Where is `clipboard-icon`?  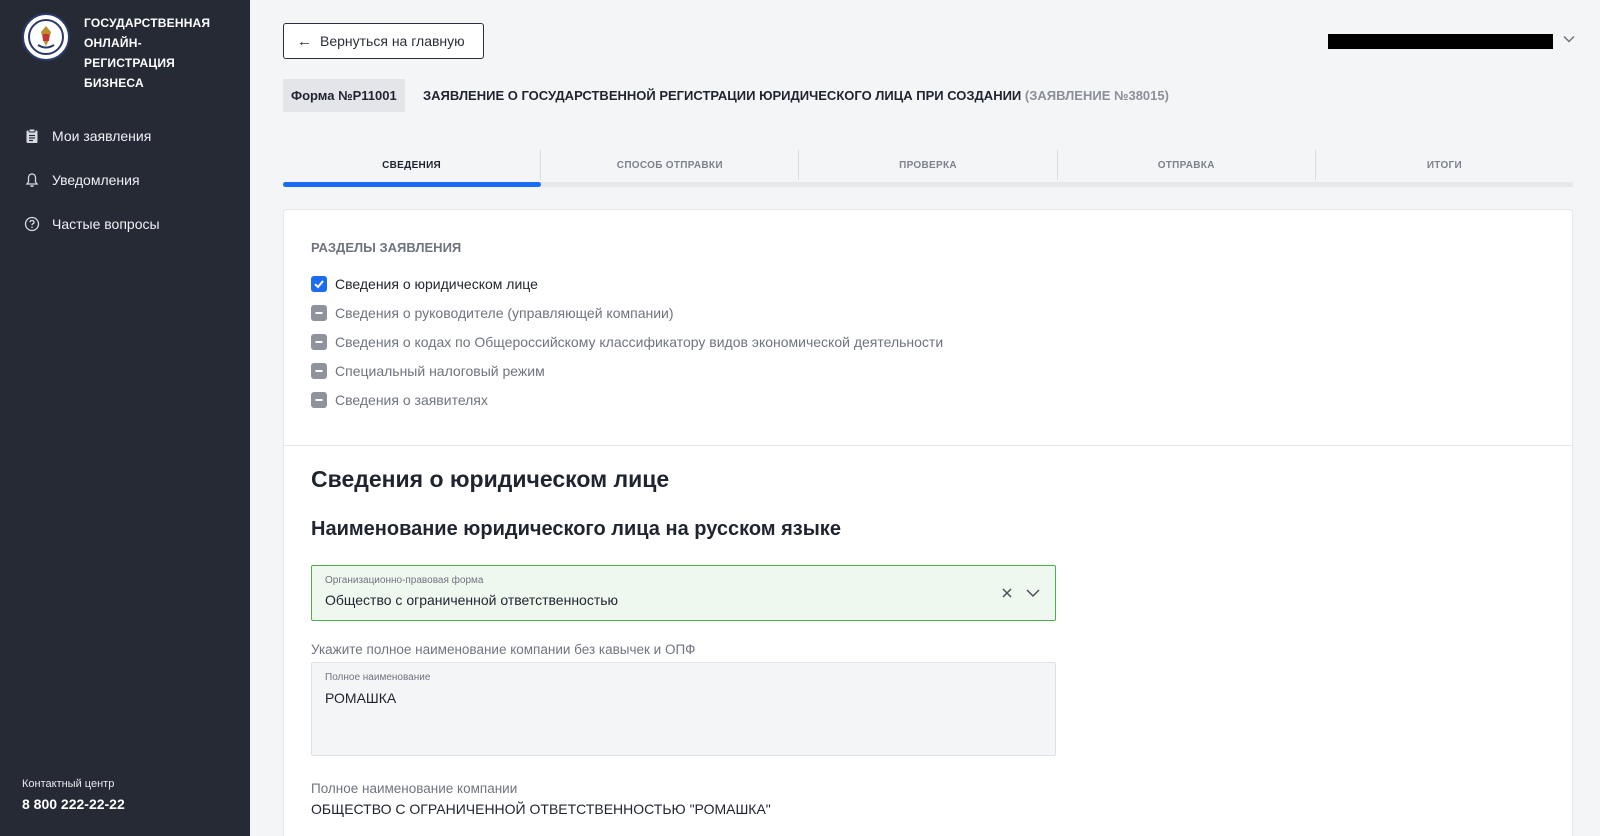
clipboard-icon is located at coordinates (32, 135).